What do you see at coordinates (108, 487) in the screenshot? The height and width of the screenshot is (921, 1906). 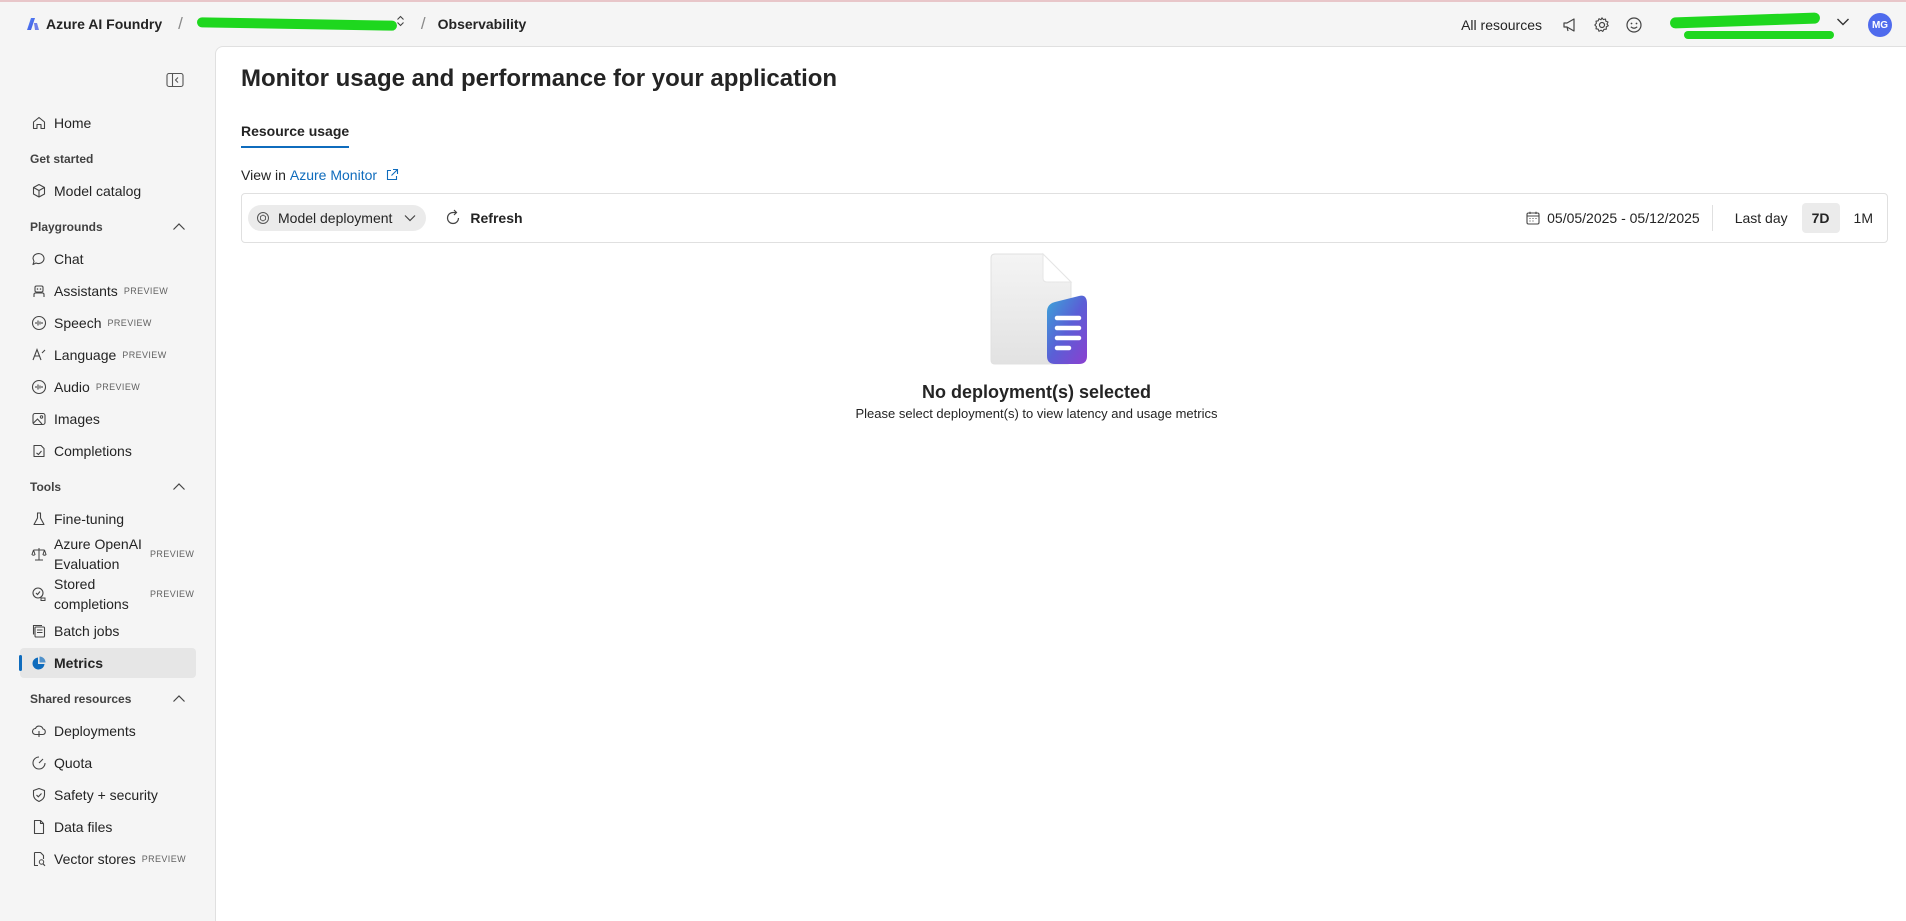 I see `section-tools: Tools` at bounding box center [108, 487].